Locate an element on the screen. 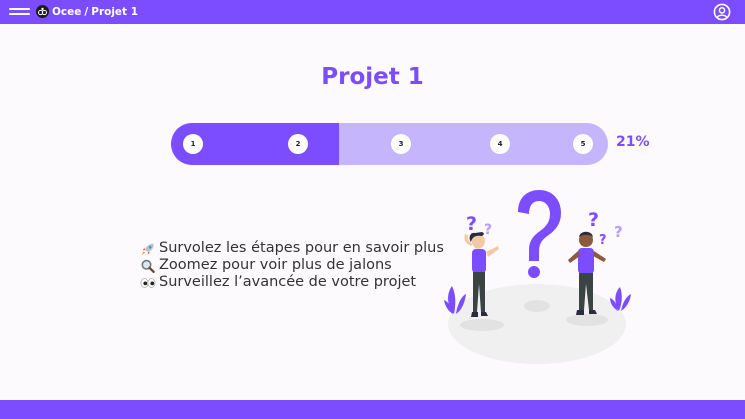 Image resolution: width=745 pixels, height=419 pixels. magnifier-icon is located at coordinates (148, 266).